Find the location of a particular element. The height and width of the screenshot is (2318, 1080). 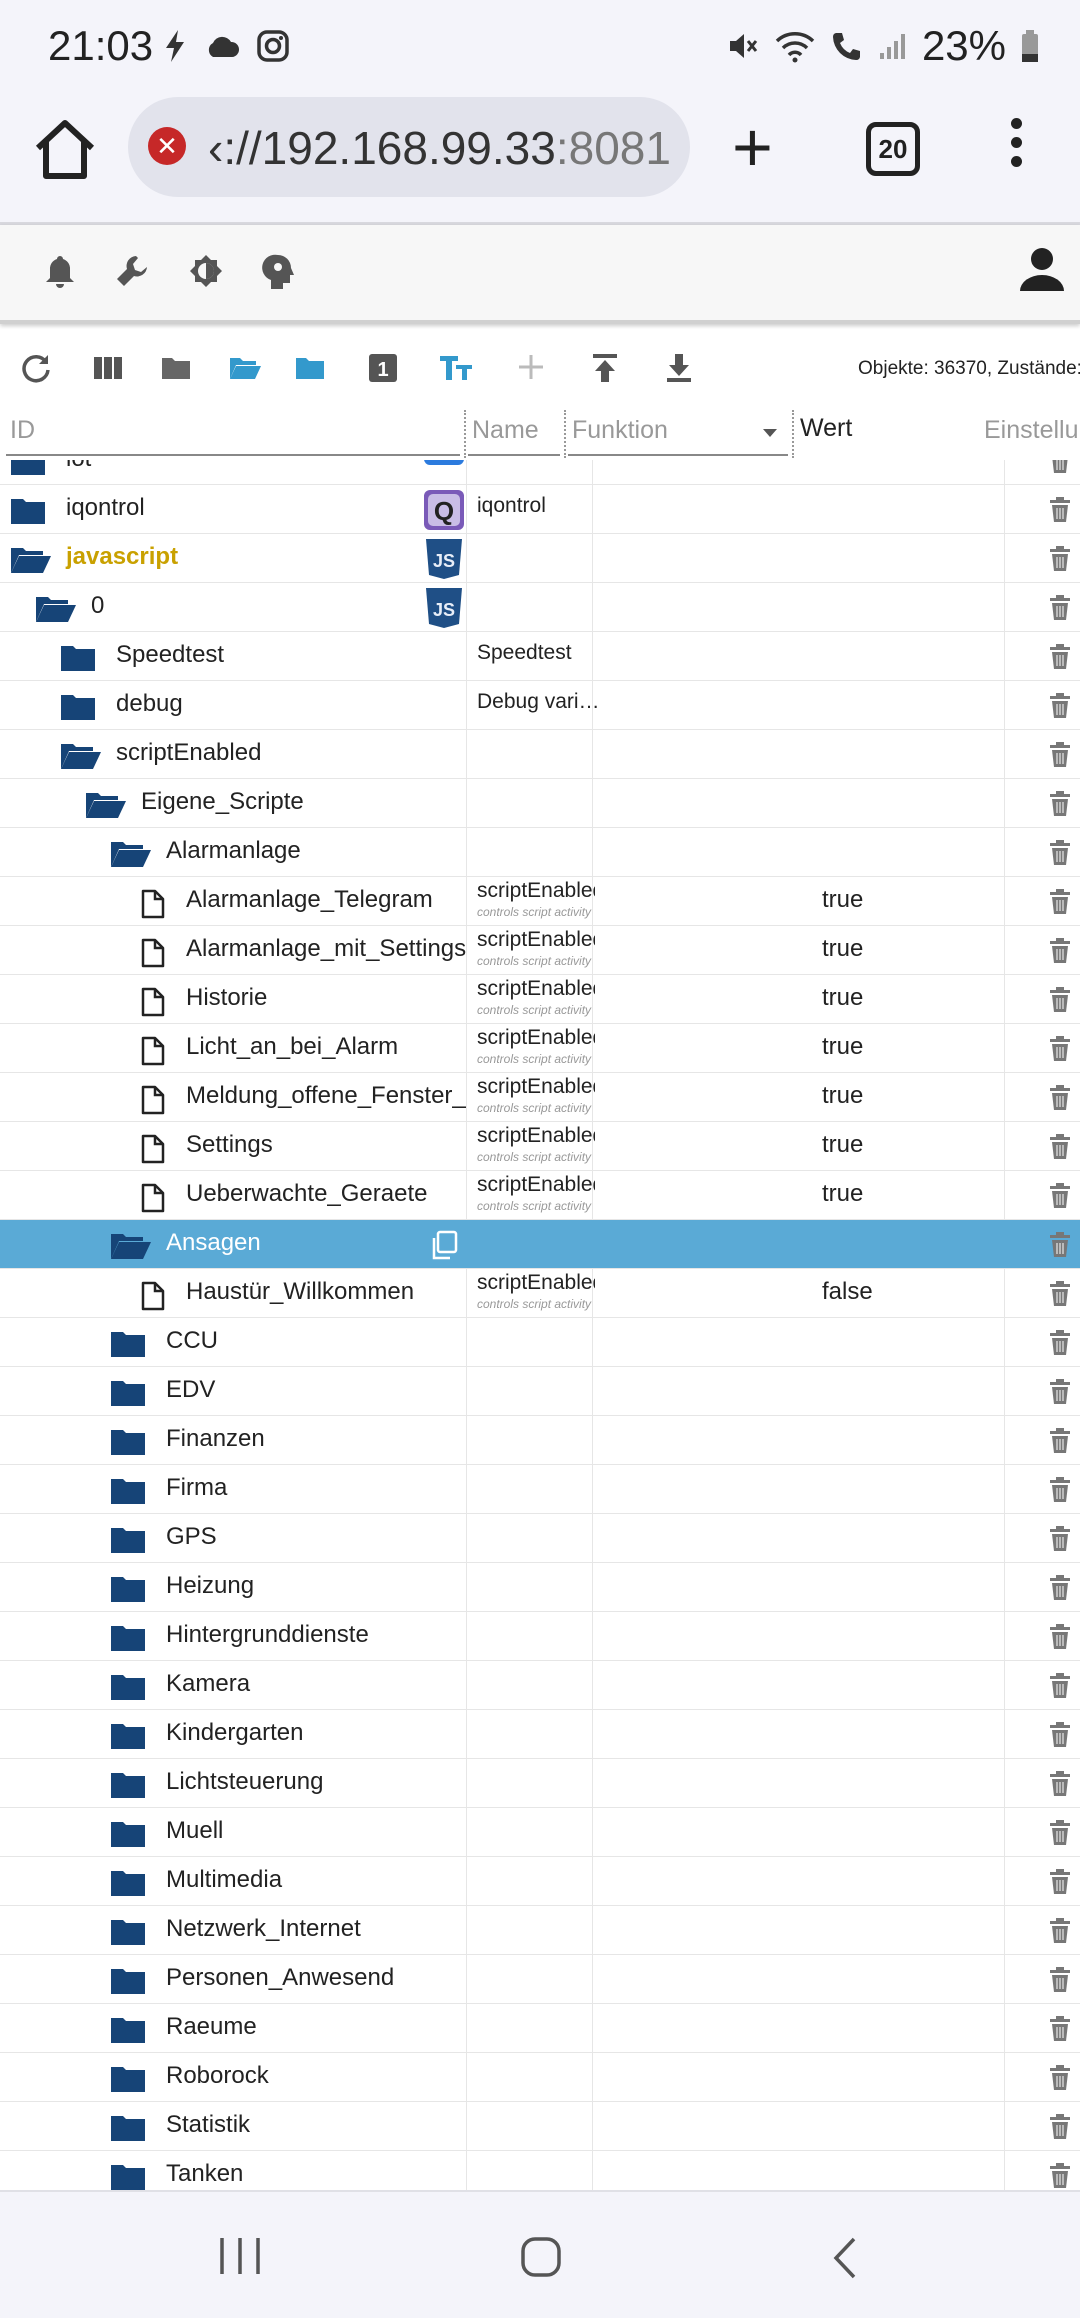

table-row: Netzwerk_Internet is located at coordinates (540, 1930).